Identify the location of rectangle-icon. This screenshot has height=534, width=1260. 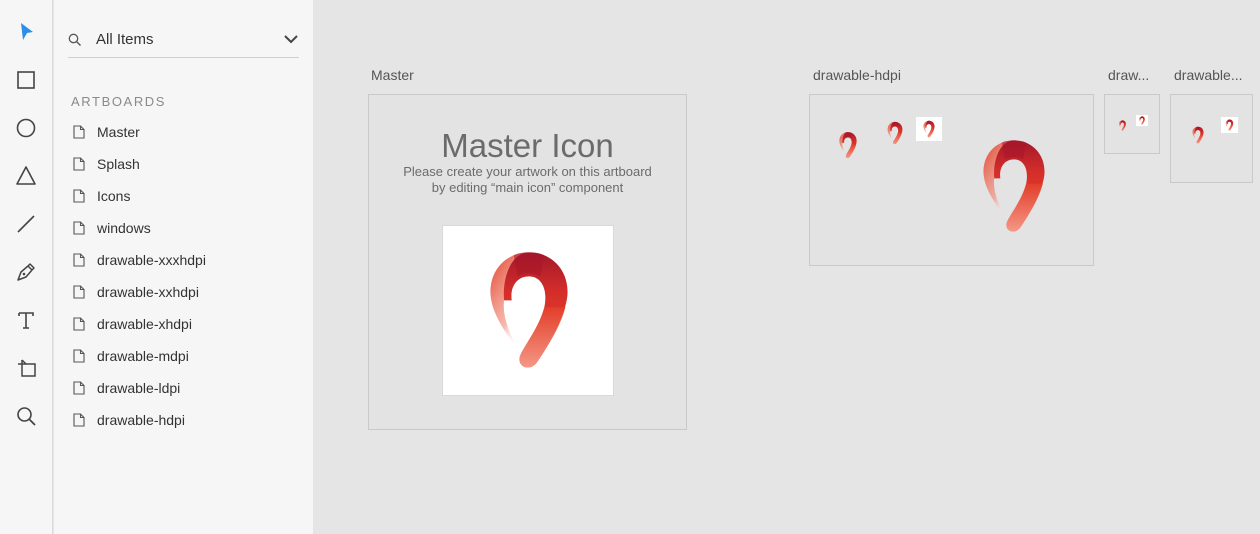
(26, 80).